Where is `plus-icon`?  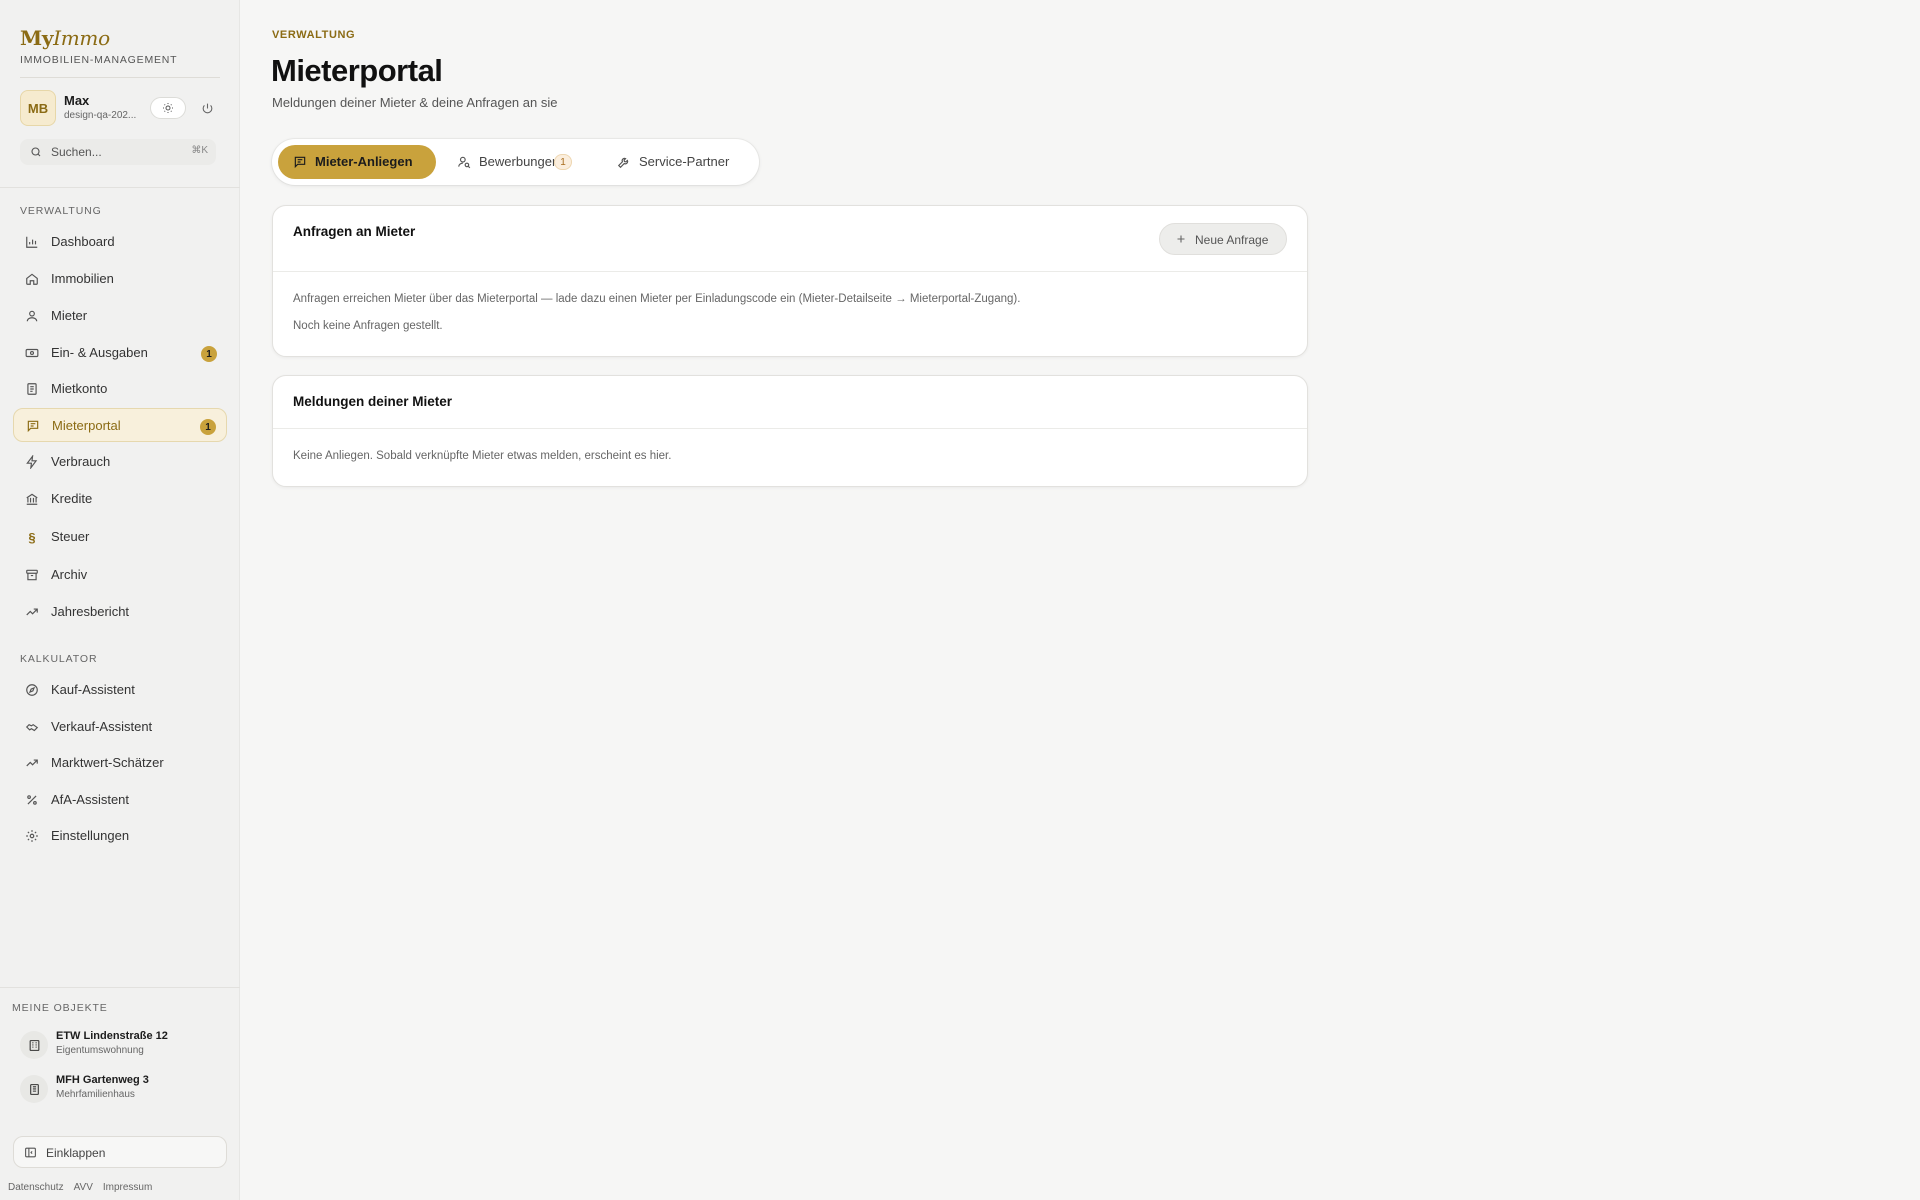 plus-icon is located at coordinates (1181, 239).